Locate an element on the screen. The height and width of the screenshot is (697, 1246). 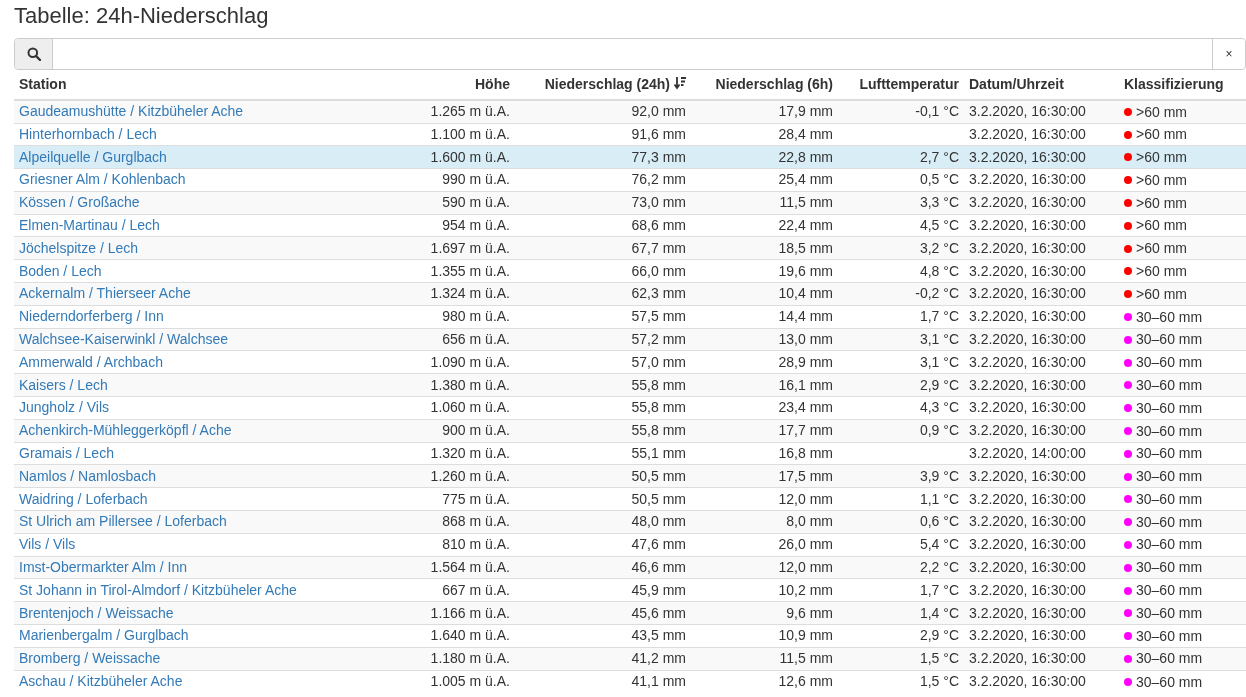
table-row: Hinterhornbach / Lech 1.100 m ü.A. 91,6 mm 28,4 mm 3.2.2020, 16:30:00 >60 mm is located at coordinates (630, 134).